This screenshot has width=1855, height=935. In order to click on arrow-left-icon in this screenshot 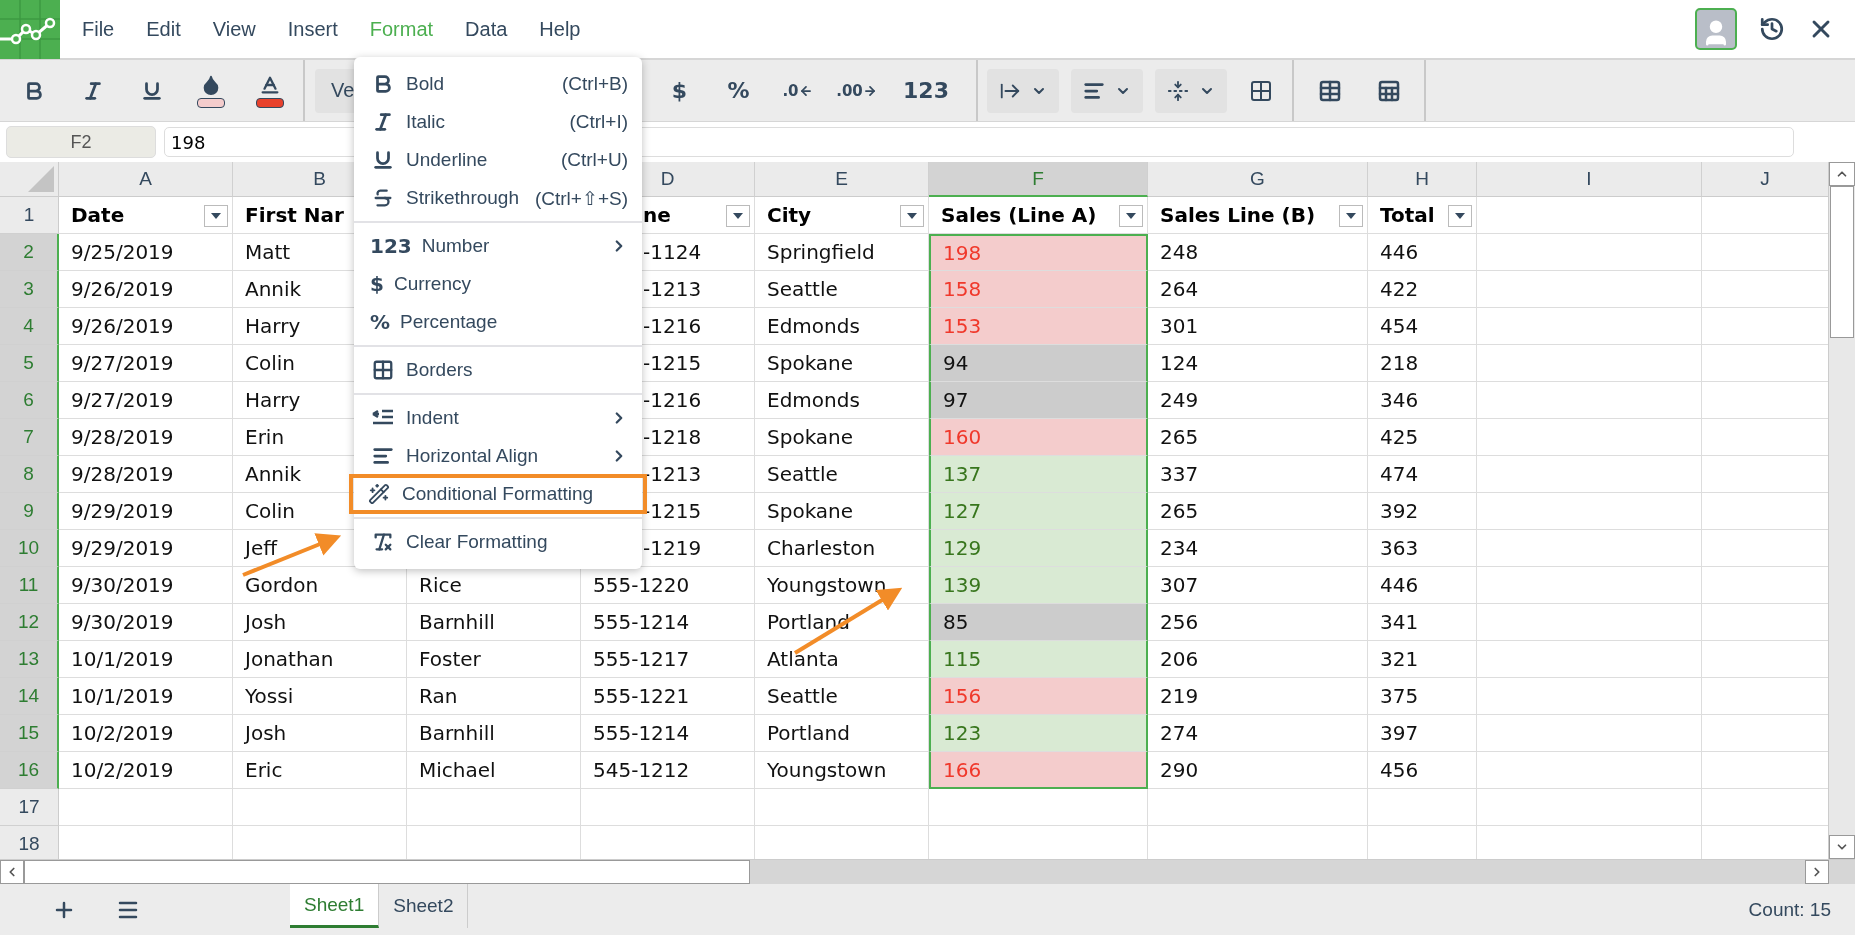, I will do `click(805, 90)`.